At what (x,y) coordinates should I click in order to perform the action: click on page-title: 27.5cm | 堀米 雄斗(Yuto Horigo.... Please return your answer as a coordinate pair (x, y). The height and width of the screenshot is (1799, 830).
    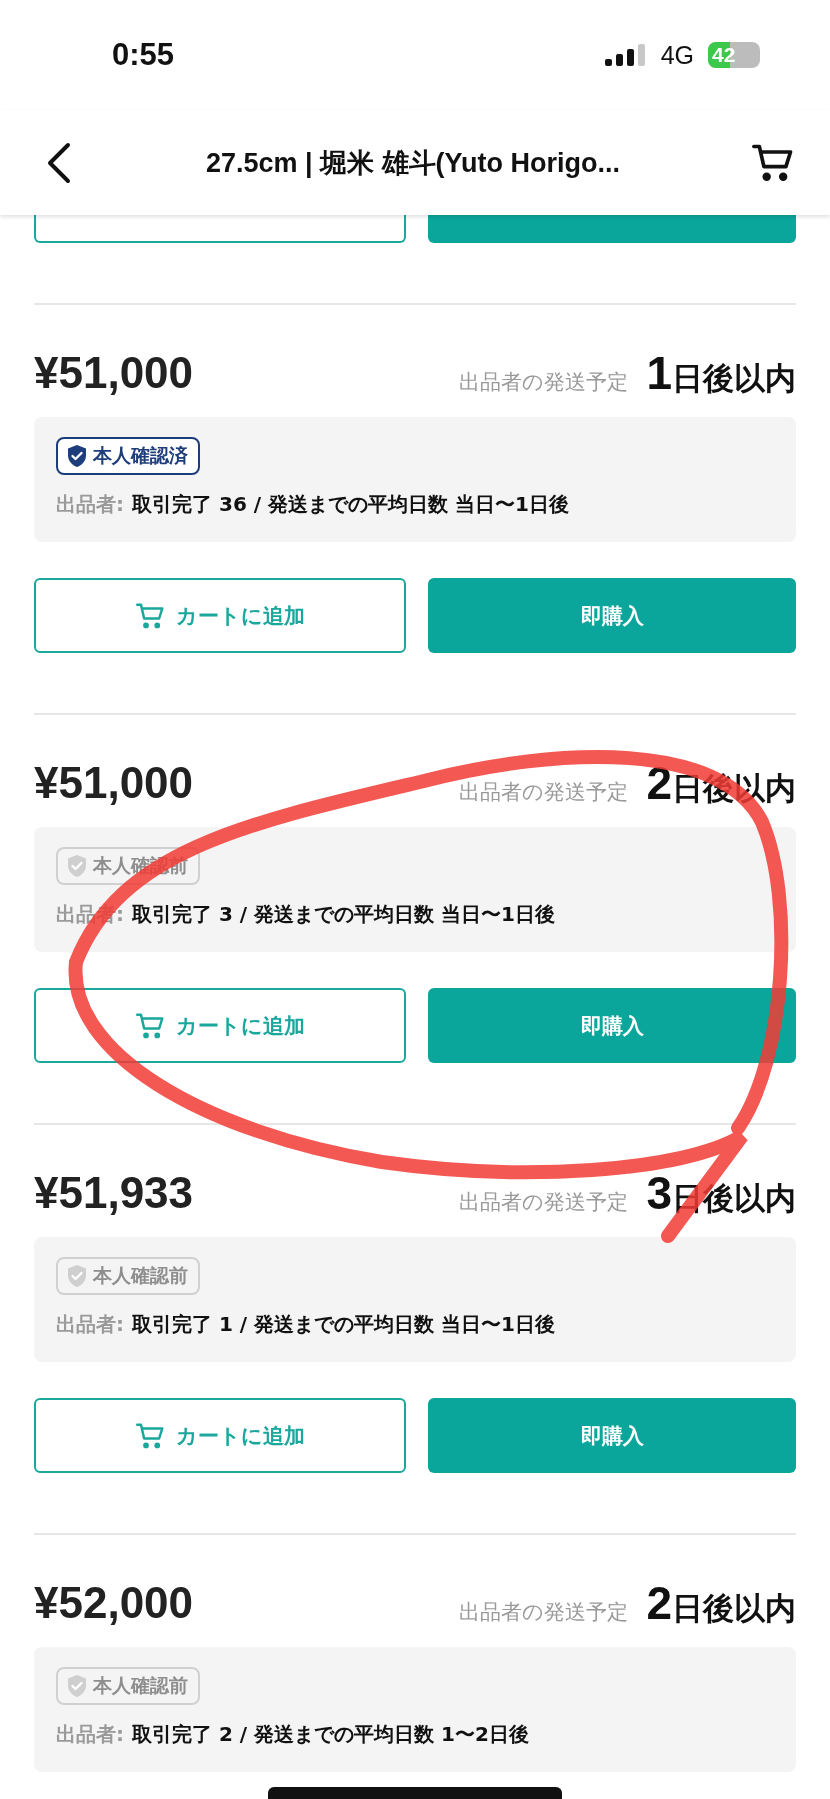
    Looking at the image, I should click on (413, 163).